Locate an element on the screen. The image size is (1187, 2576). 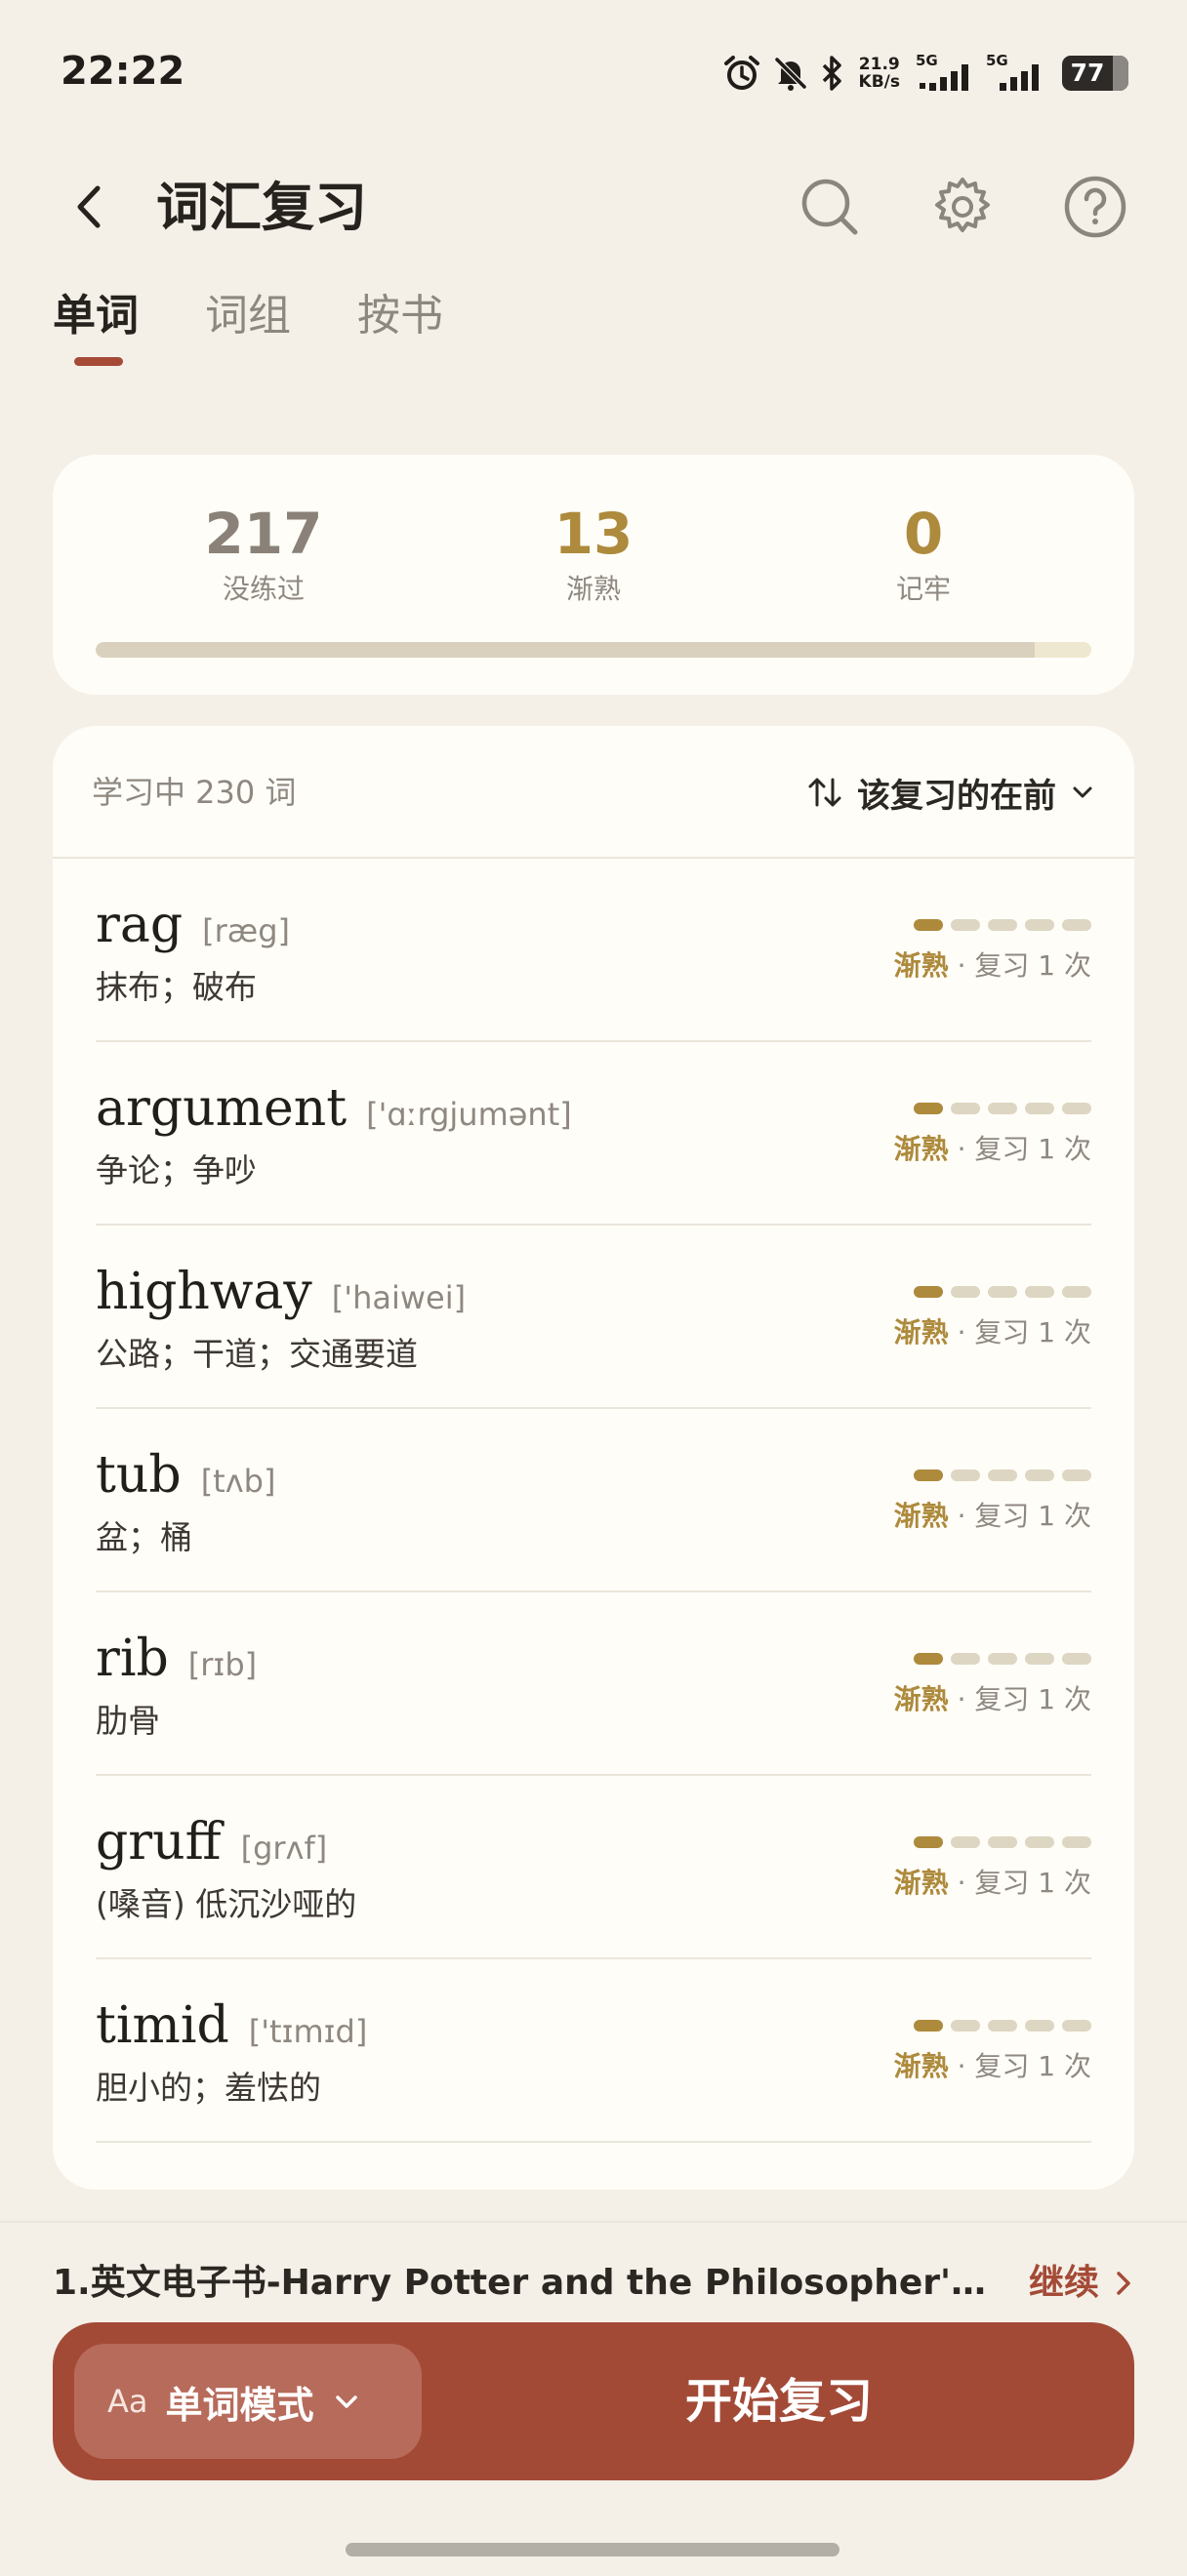
net-speed-unit: KB/s is located at coordinates (879, 82).